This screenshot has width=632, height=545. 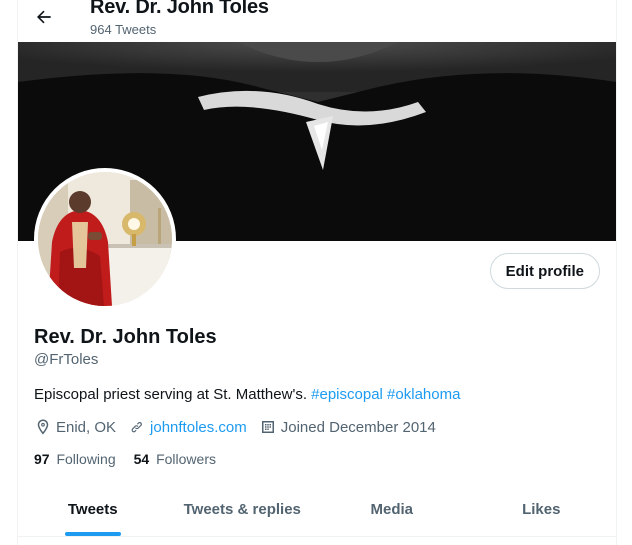 I want to click on joined-item: Joined December 2014, so click(x=347, y=427).